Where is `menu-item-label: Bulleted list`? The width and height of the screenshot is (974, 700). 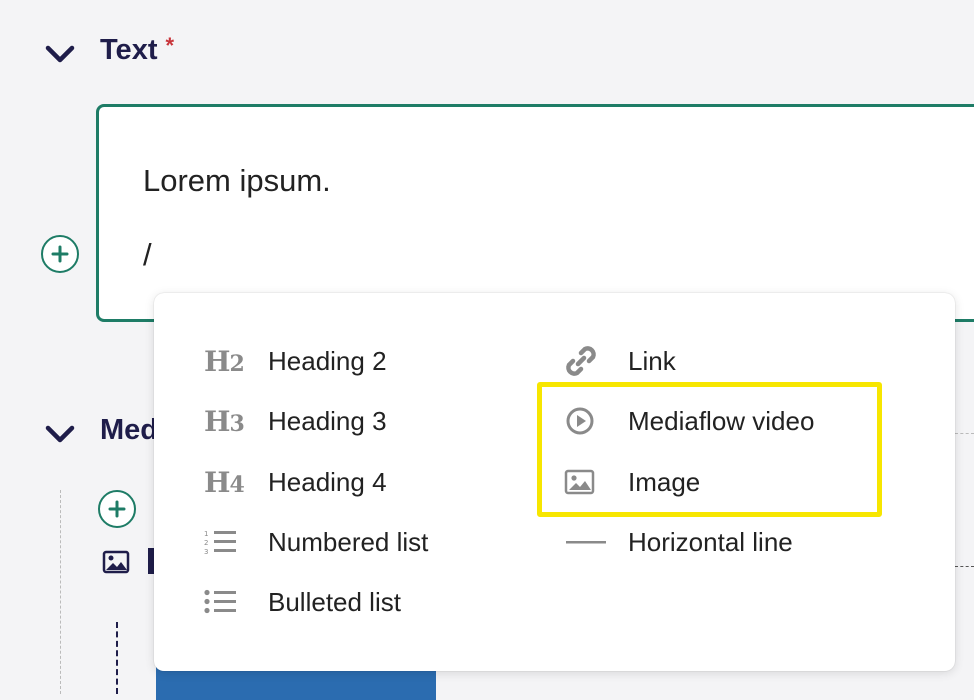
menu-item-label: Bulleted list is located at coordinates (334, 601).